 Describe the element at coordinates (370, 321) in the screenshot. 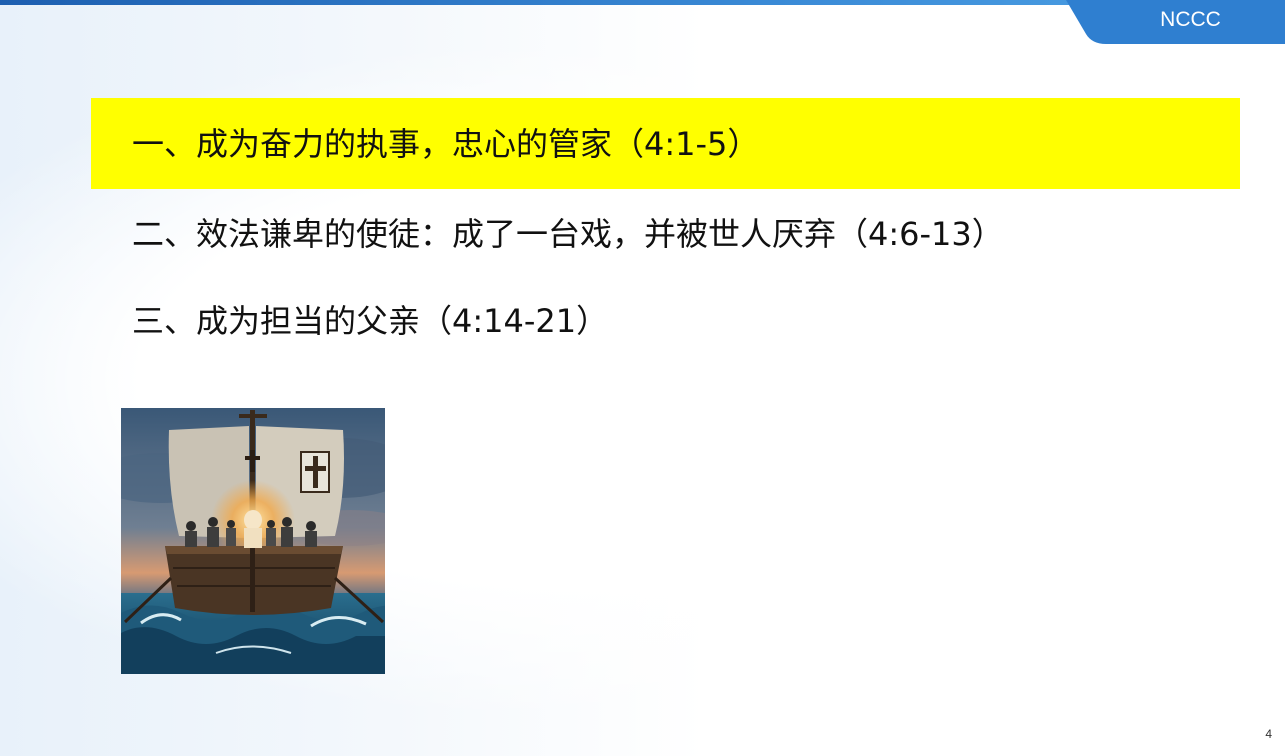

I see `outline-item-3: 三、成为担当的父亲（4:14-21）` at that location.